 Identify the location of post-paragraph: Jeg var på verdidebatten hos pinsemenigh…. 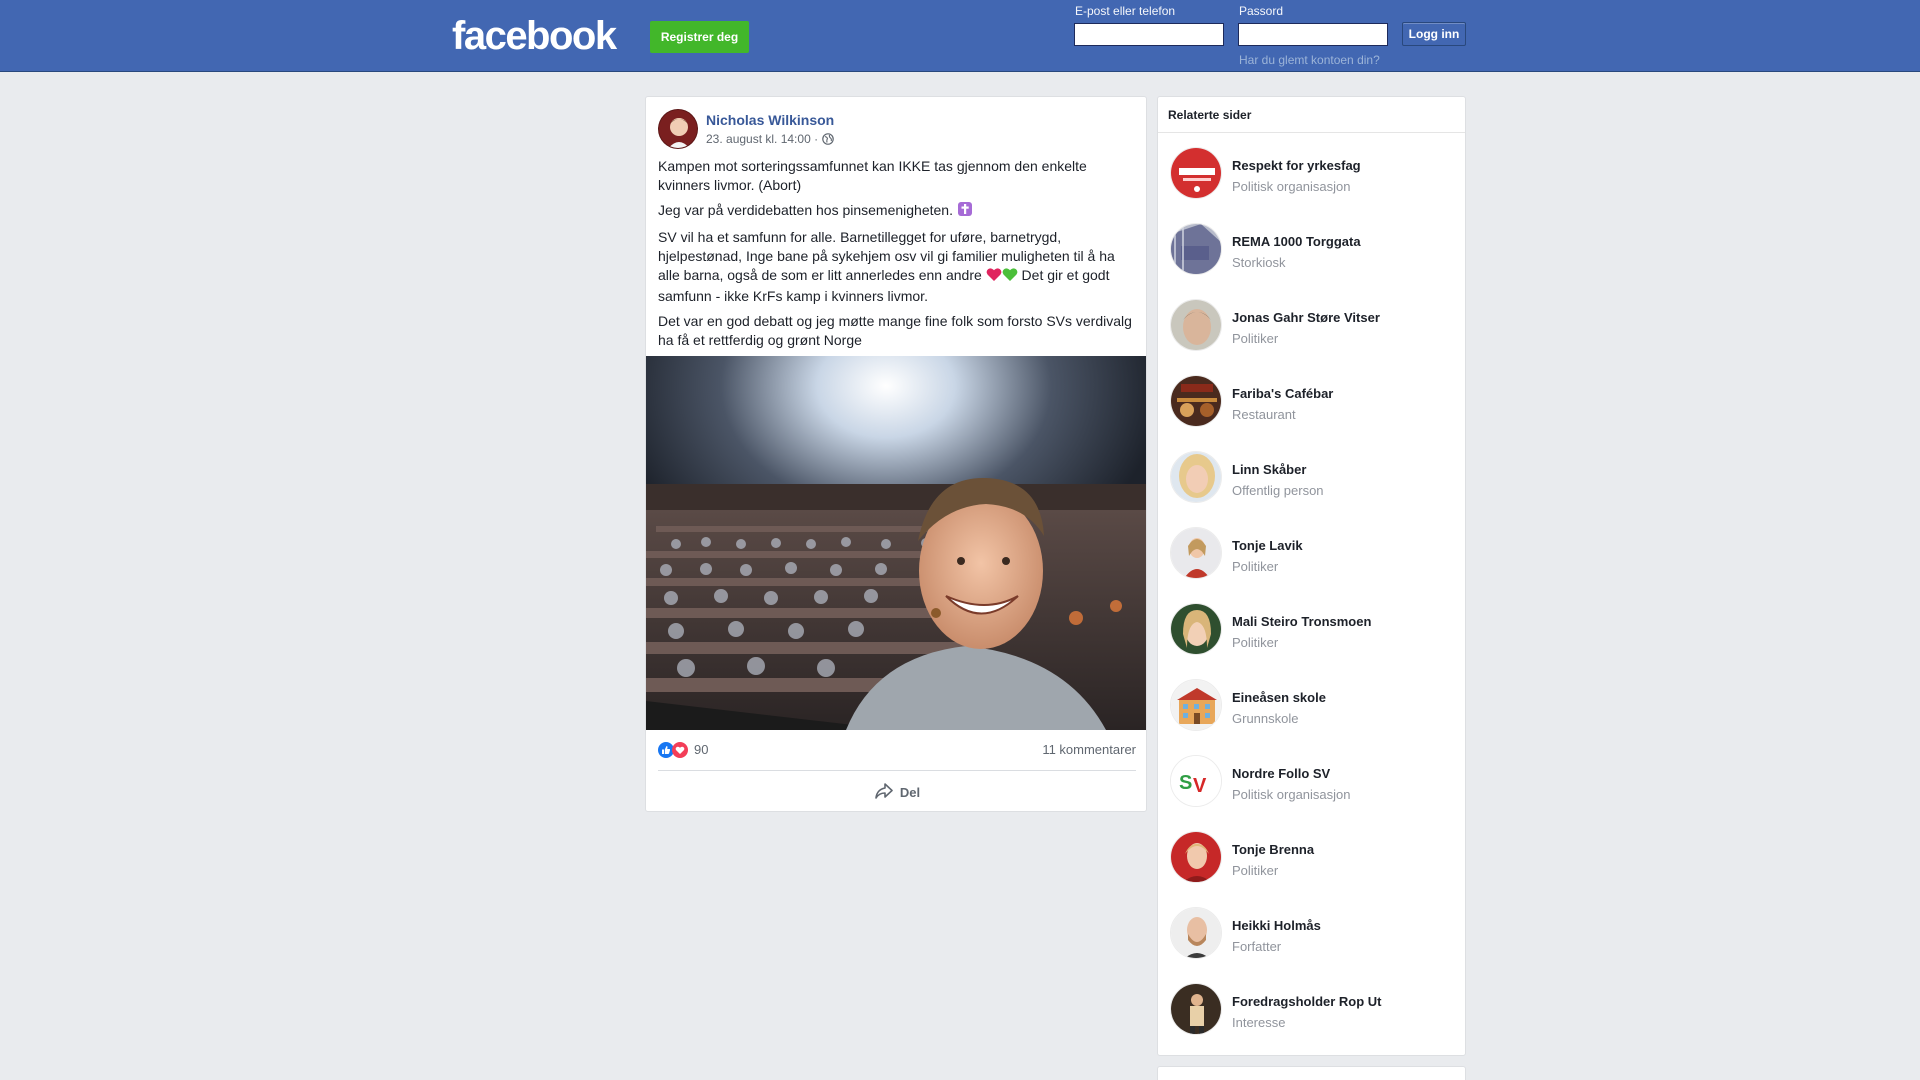
(897, 211).